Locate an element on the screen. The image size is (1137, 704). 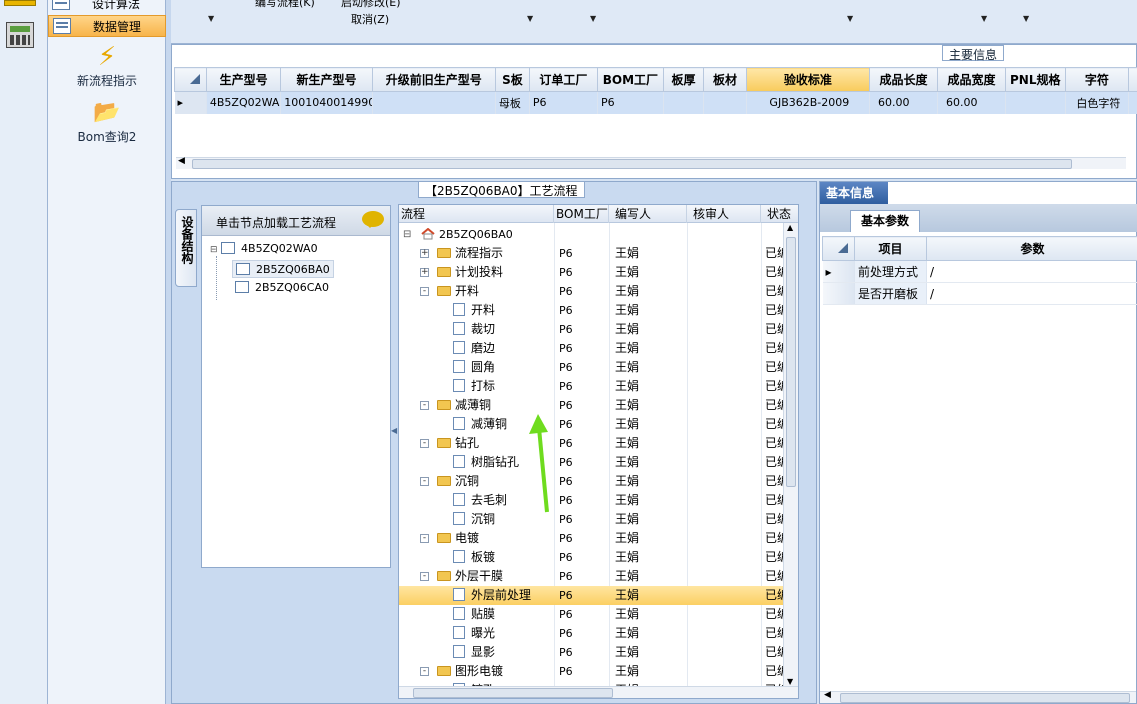
col-header: S板 is located at coordinates (512, 79).